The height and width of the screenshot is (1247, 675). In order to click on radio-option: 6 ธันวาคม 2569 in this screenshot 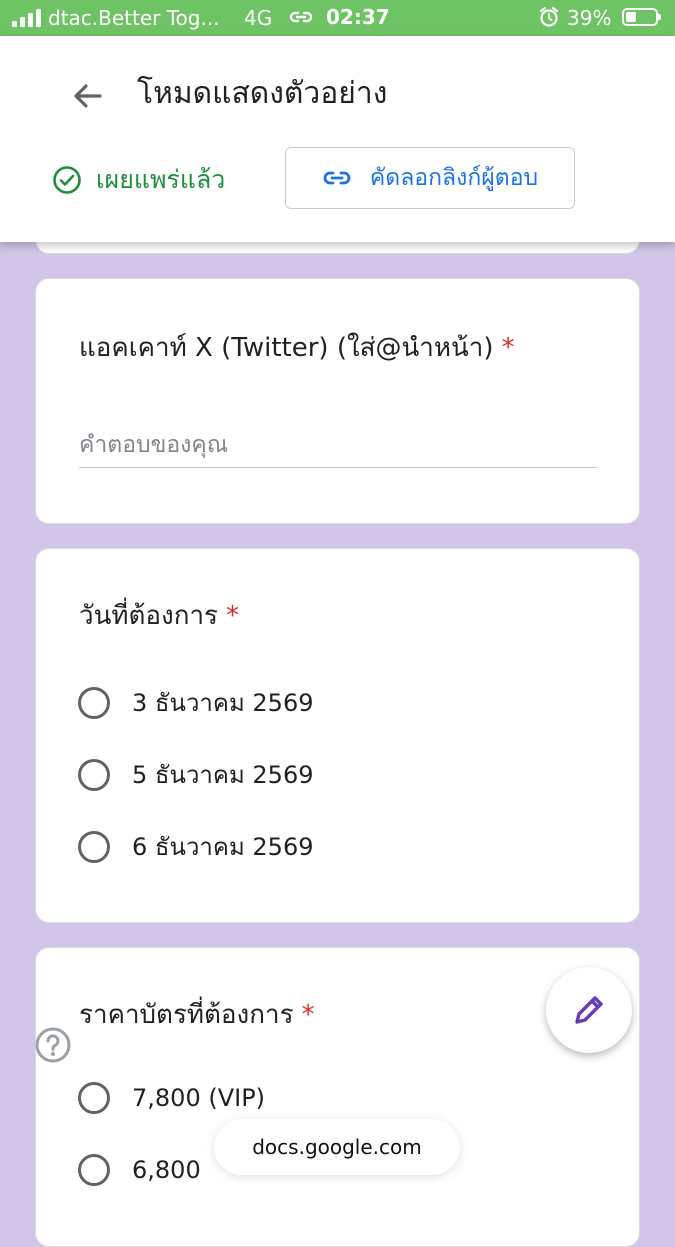, I will do `click(196, 846)`.